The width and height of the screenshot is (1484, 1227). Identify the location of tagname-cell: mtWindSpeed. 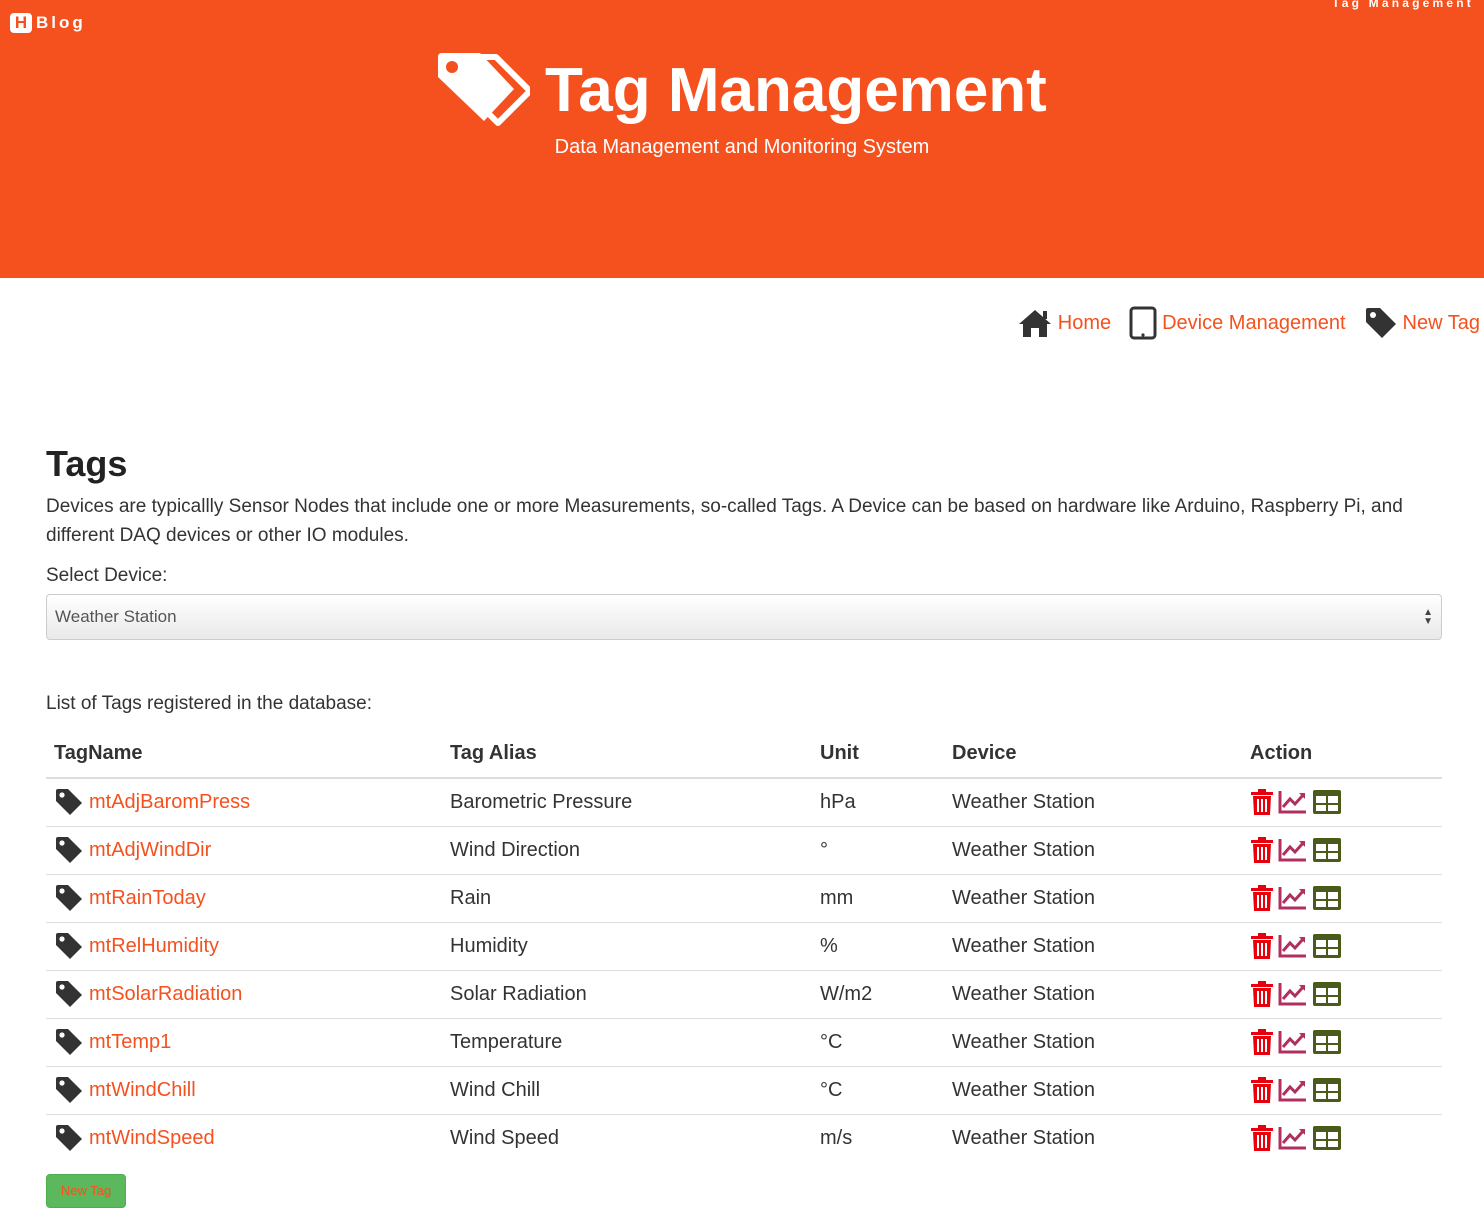
(244, 1137).